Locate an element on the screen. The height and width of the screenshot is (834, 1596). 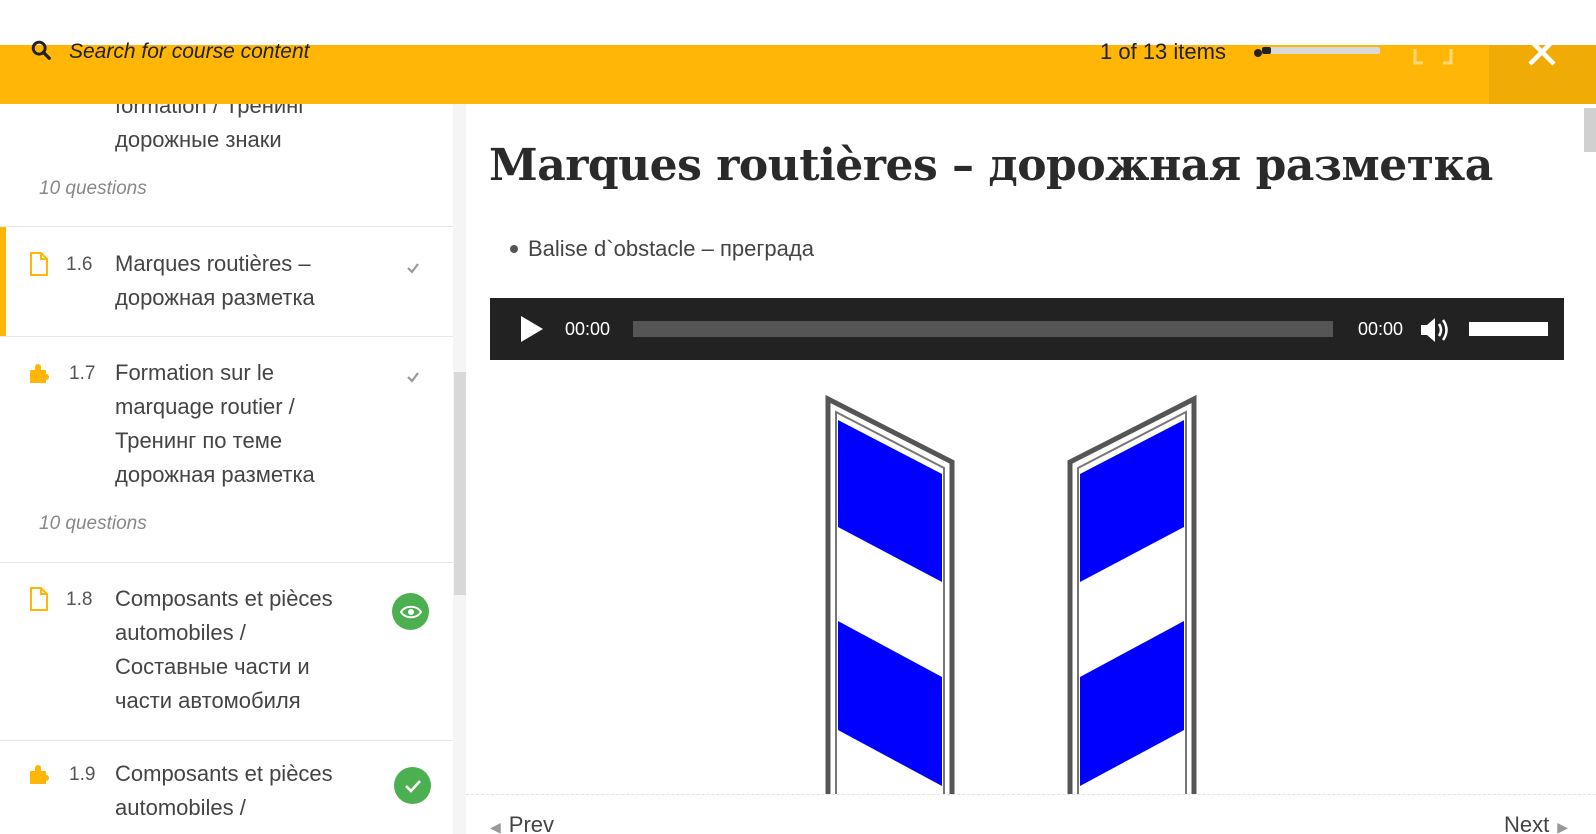
curriculum-item-title-line: Составные части и is located at coordinates (212, 666).